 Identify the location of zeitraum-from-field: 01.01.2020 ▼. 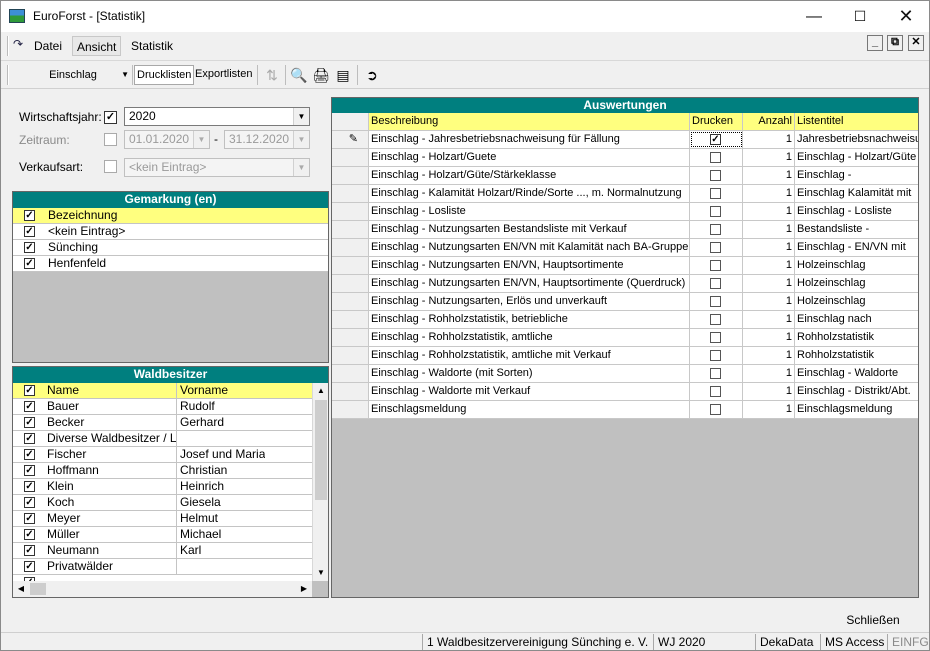
(167, 139).